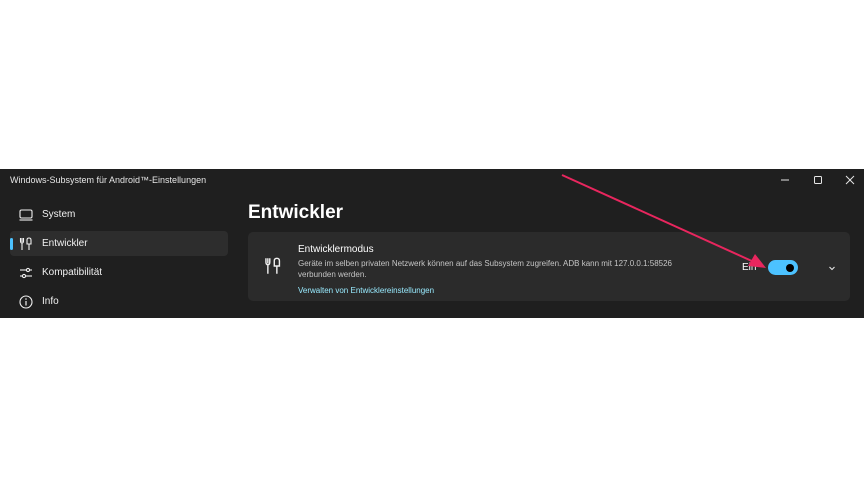 The height and width of the screenshot is (486, 864). Describe the element at coordinates (59, 214) in the screenshot. I see `sidebar-item-label: System` at that location.